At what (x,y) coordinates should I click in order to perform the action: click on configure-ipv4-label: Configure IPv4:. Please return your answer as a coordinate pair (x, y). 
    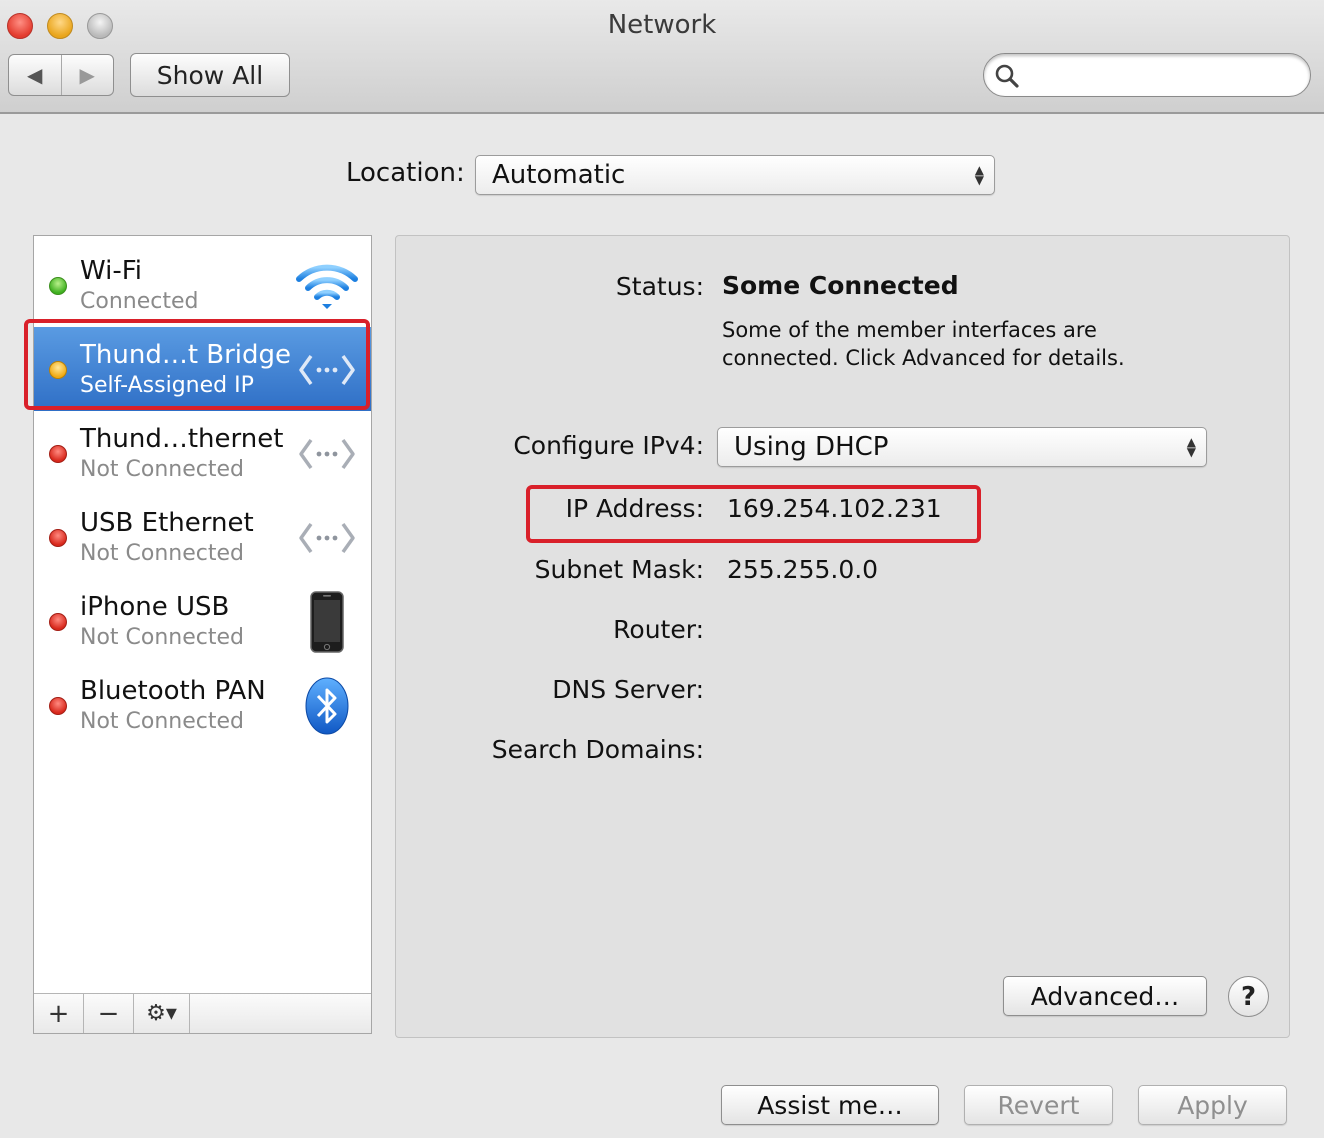
    Looking at the image, I should click on (608, 445).